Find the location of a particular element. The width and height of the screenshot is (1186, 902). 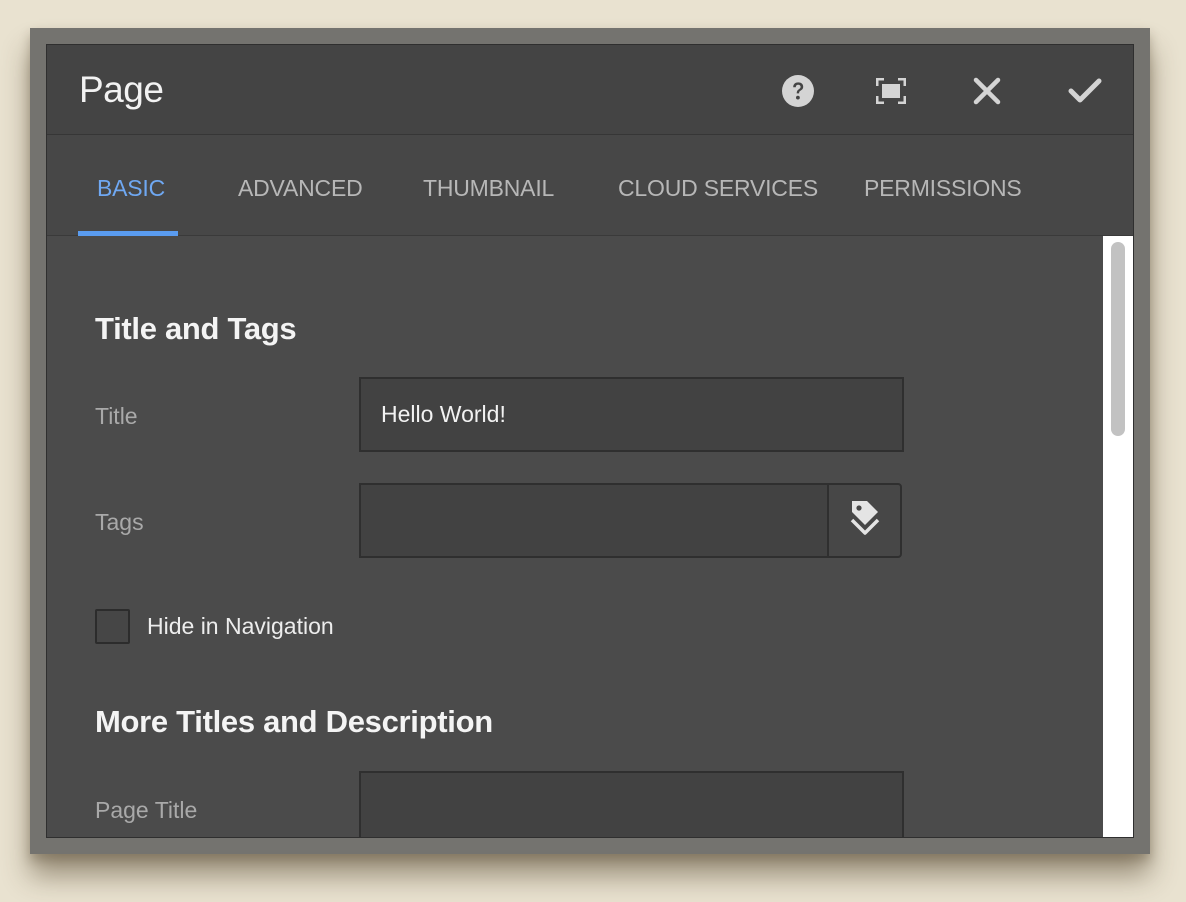

tags-picker-button is located at coordinates (864, 520).